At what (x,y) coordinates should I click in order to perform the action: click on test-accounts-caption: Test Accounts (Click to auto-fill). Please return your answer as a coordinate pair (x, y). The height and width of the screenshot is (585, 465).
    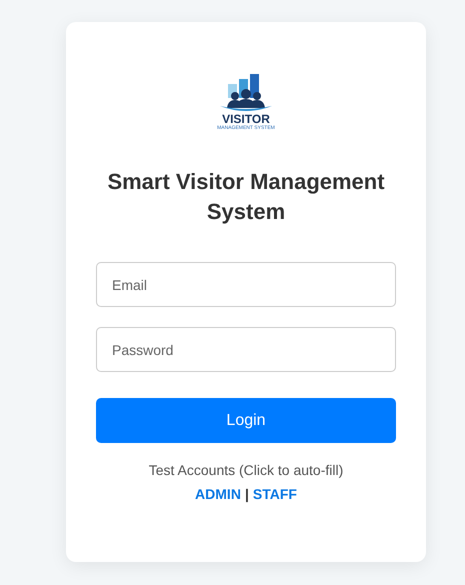
    Looking at the image, I should click on (246, 470).